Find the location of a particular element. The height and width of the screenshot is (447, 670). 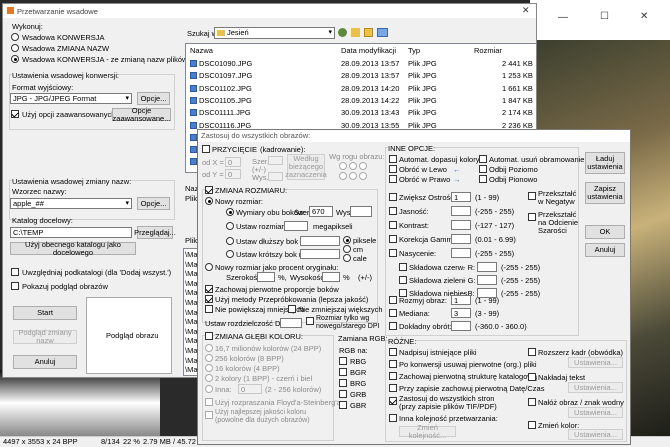

resize-width-input: 670 is located at coordinates (321, 211).